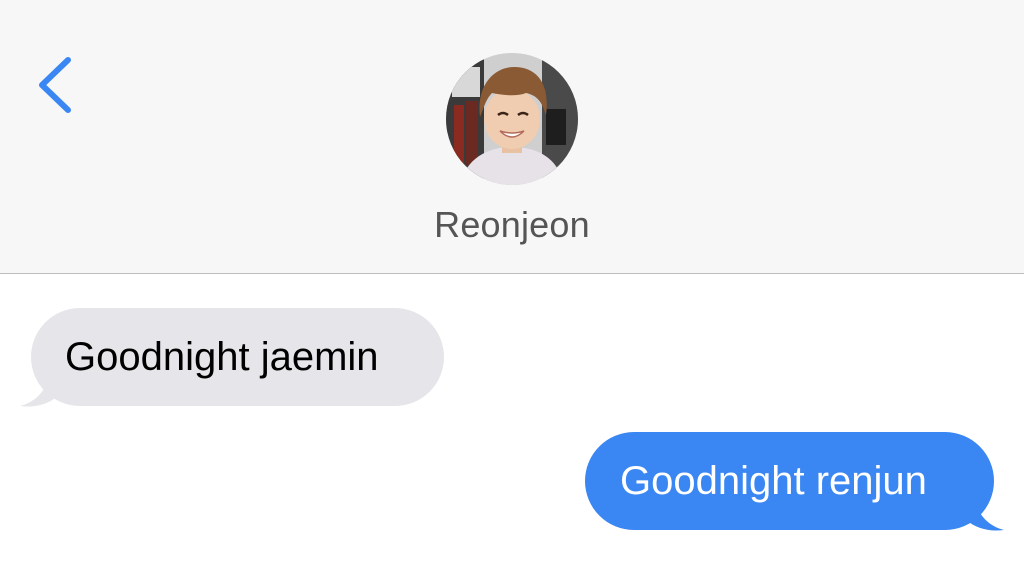  What do you see at coordinates (773, 481) in the screenshot?
I see `message-text: Goodnight renjun` at bounding box center [773, 481].